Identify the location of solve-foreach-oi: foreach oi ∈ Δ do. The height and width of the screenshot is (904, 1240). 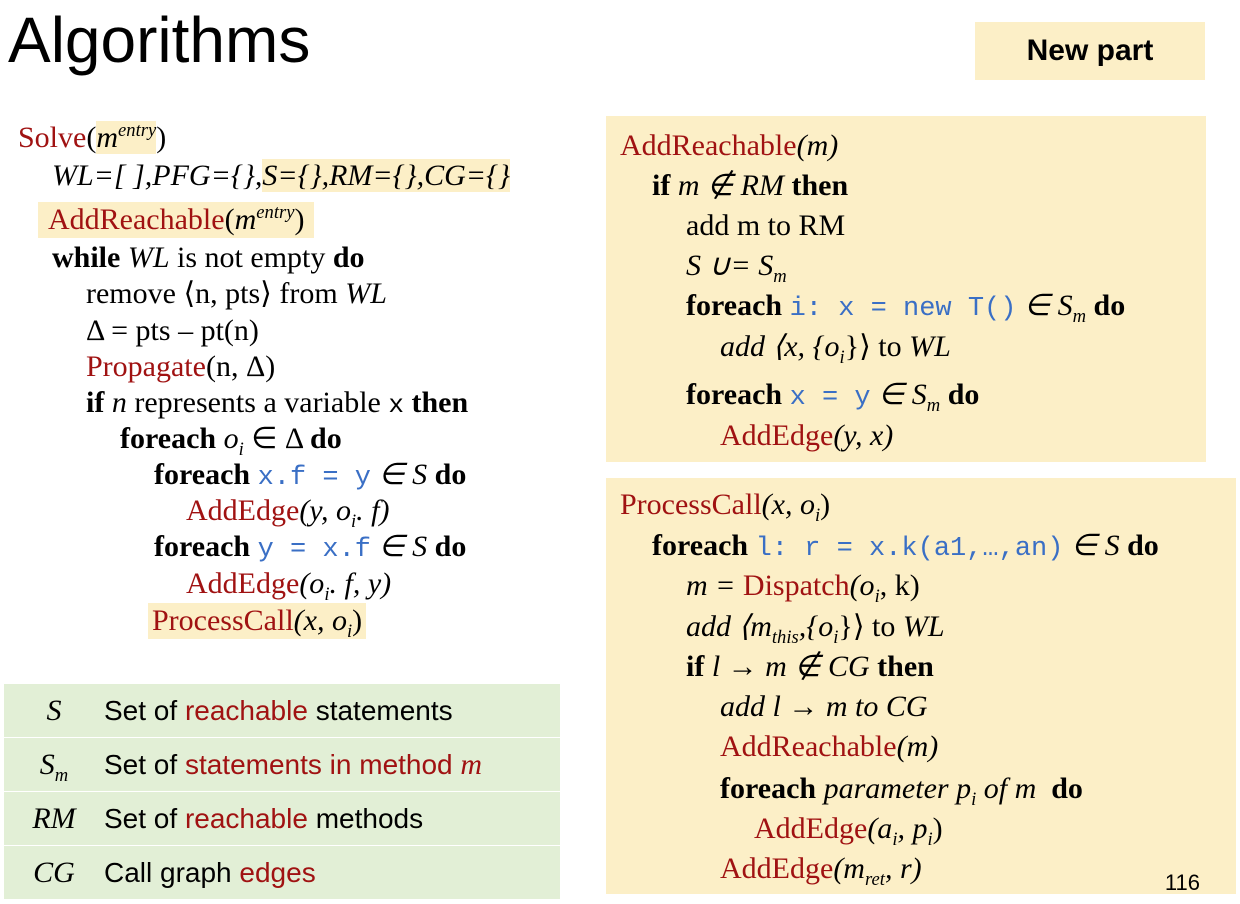
(231, 441).